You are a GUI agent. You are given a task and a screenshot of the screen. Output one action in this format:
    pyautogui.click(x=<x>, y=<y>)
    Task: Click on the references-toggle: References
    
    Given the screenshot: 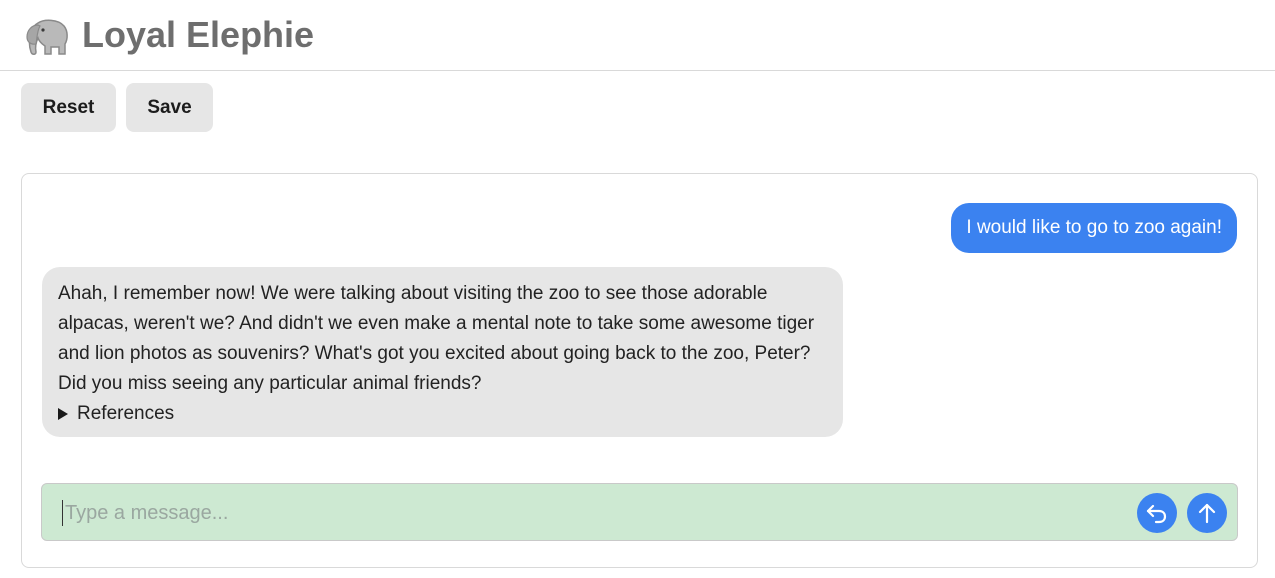 What is the action you would take?
    pyautogui.click(x=442, y=414)
    